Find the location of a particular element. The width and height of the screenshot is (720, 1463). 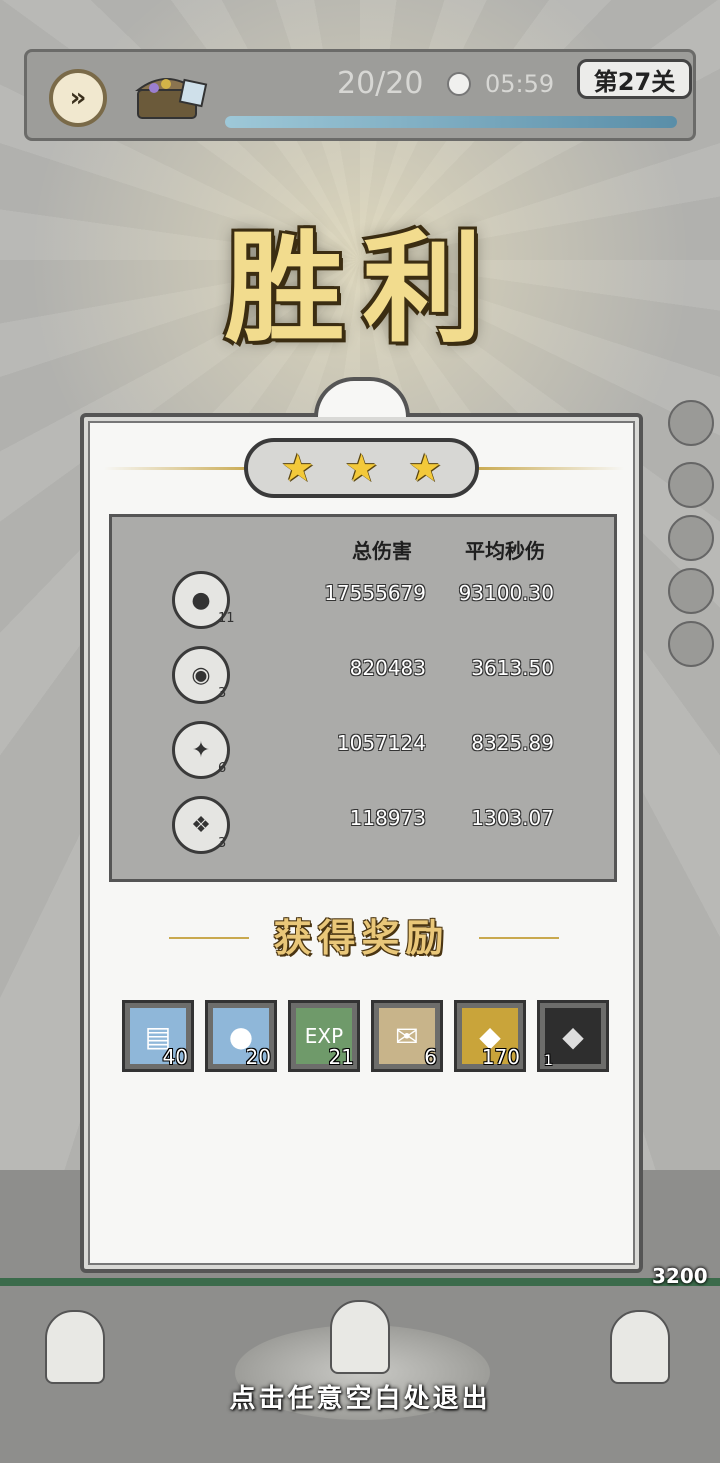

wave-counter: 20/20 is located at coordinates (380, 83).